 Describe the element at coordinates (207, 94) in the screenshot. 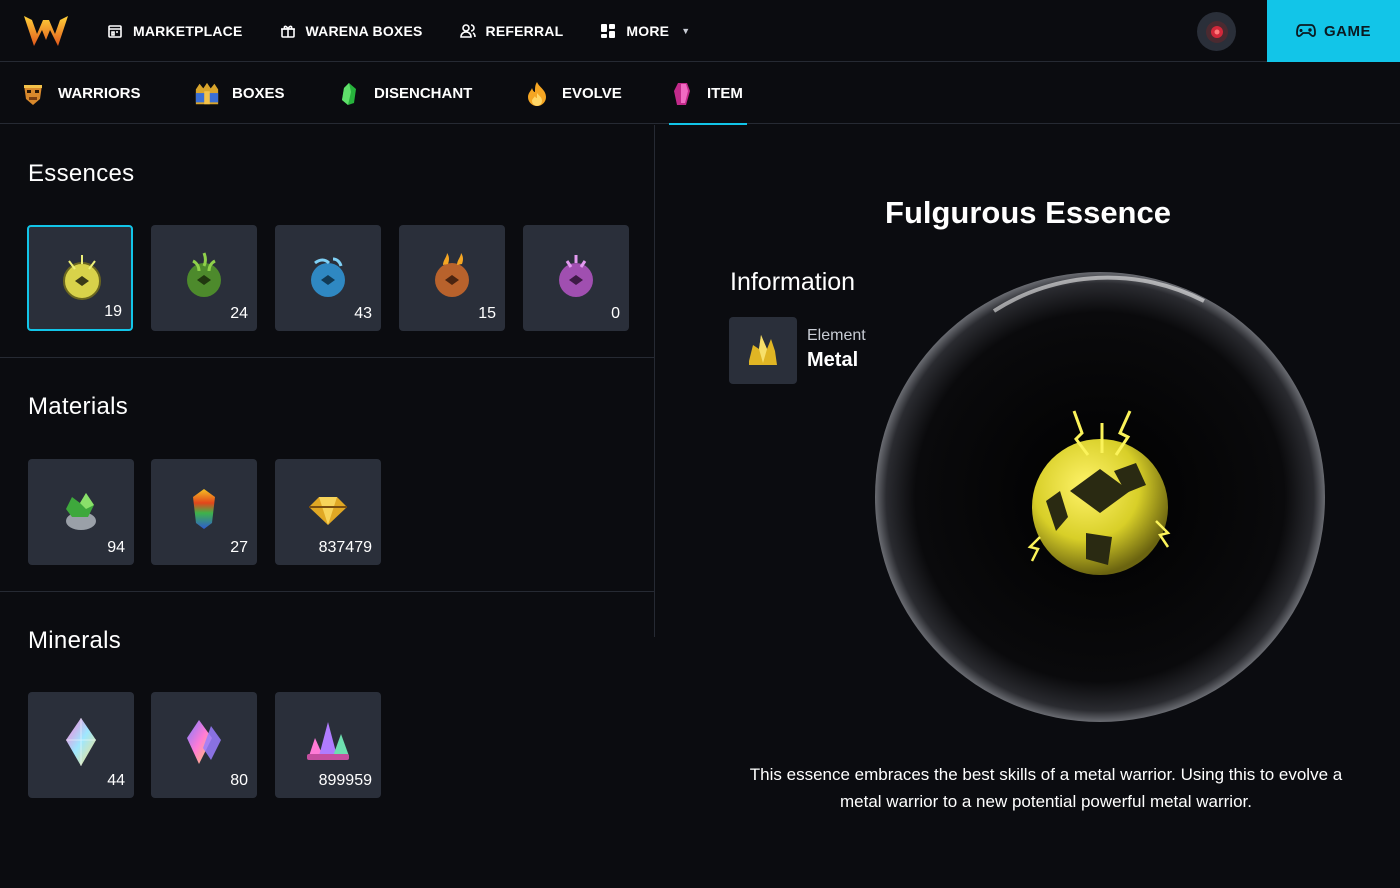

I see `box-icon` at that location.